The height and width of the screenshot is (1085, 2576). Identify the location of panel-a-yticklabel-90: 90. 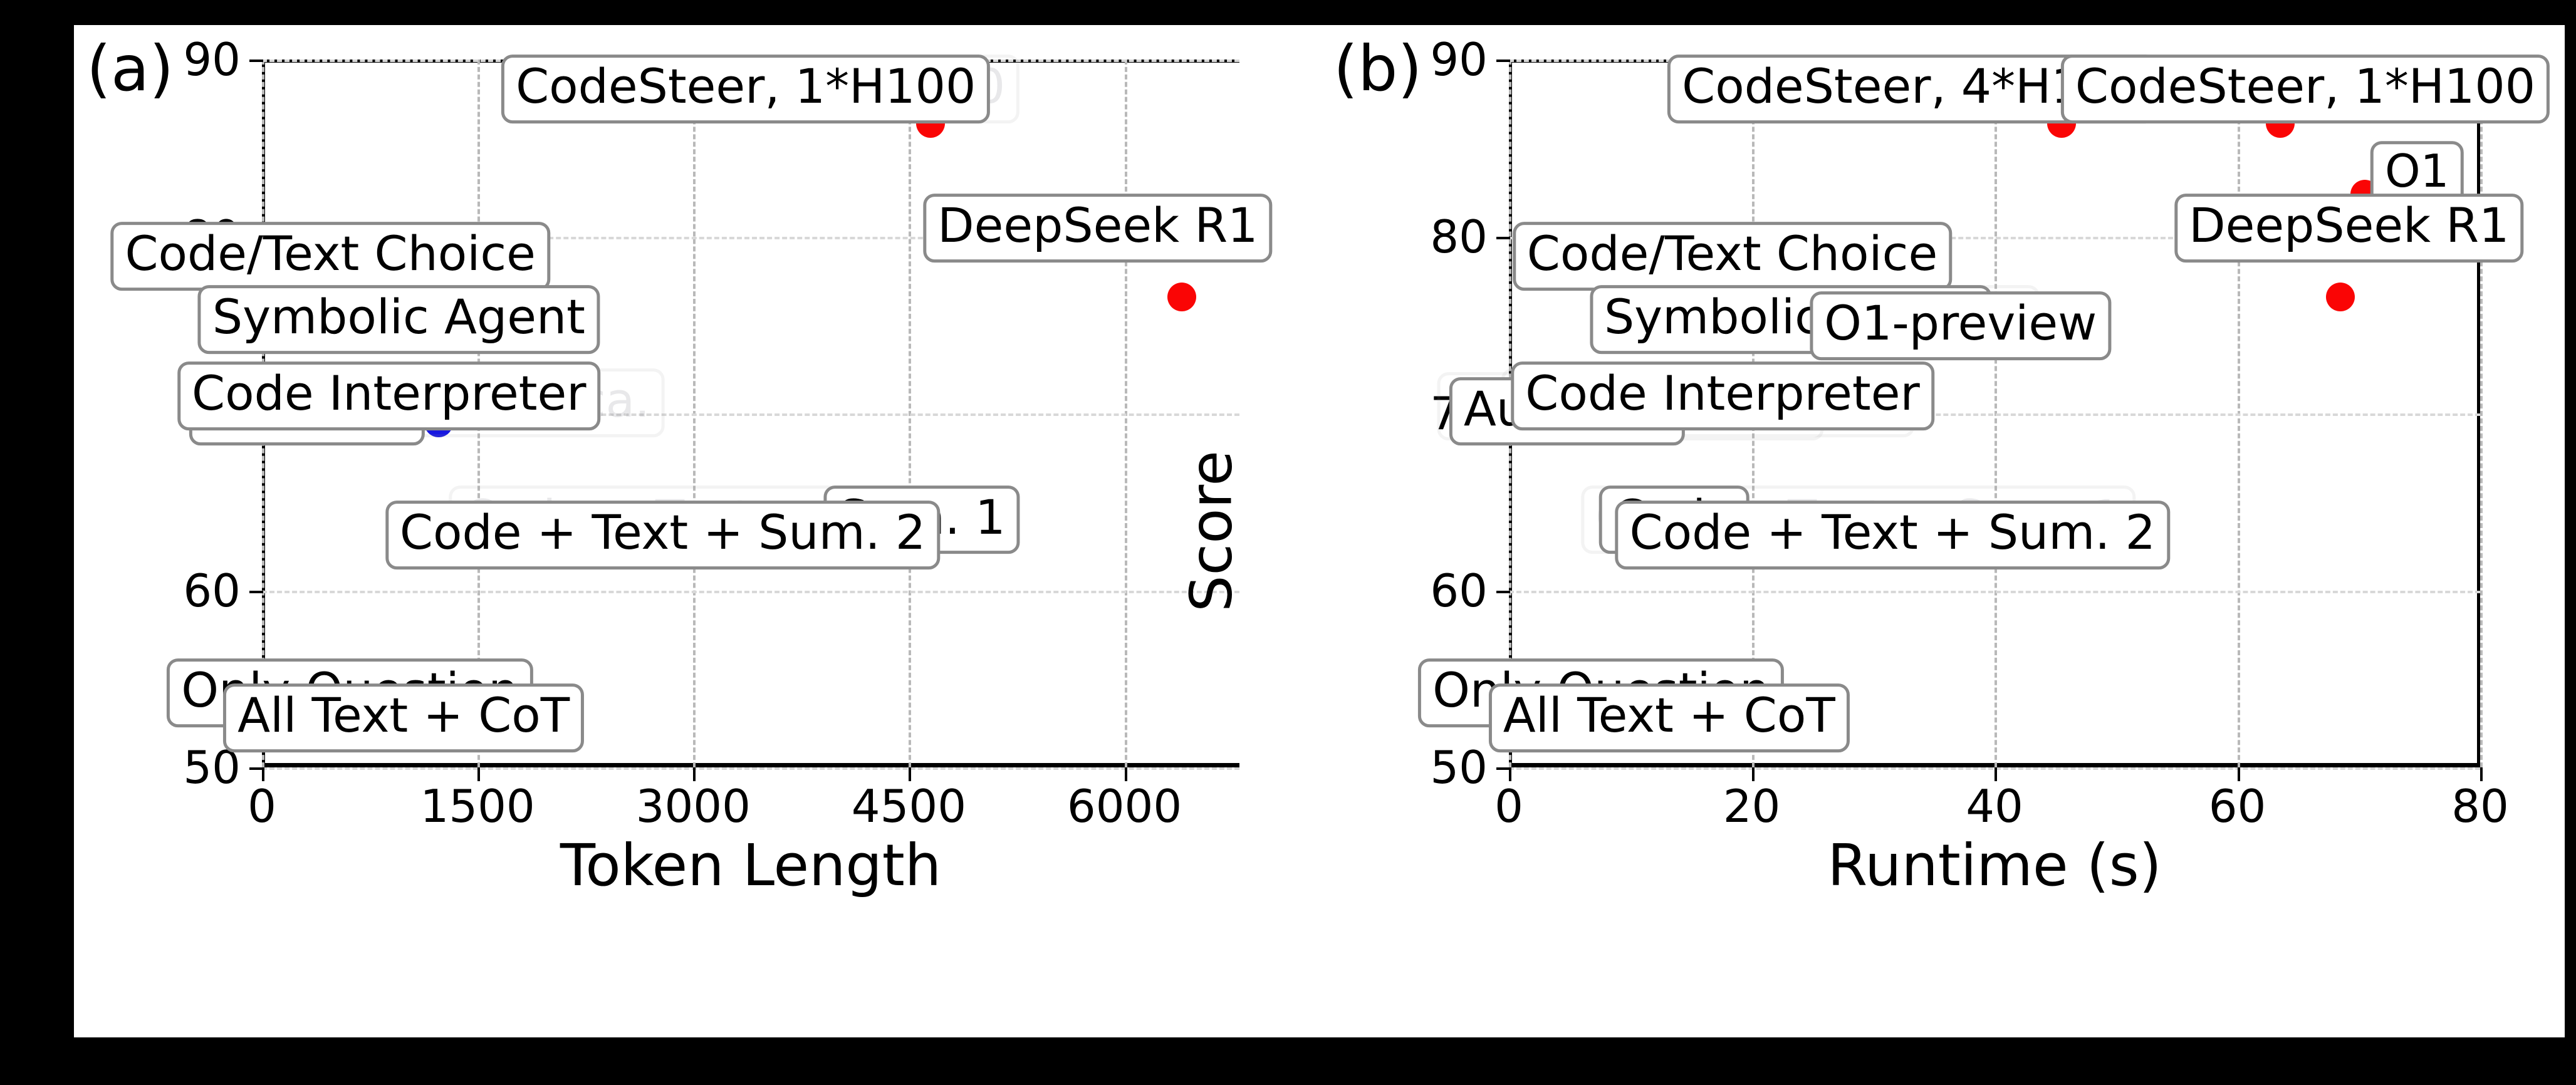
(212, 60).